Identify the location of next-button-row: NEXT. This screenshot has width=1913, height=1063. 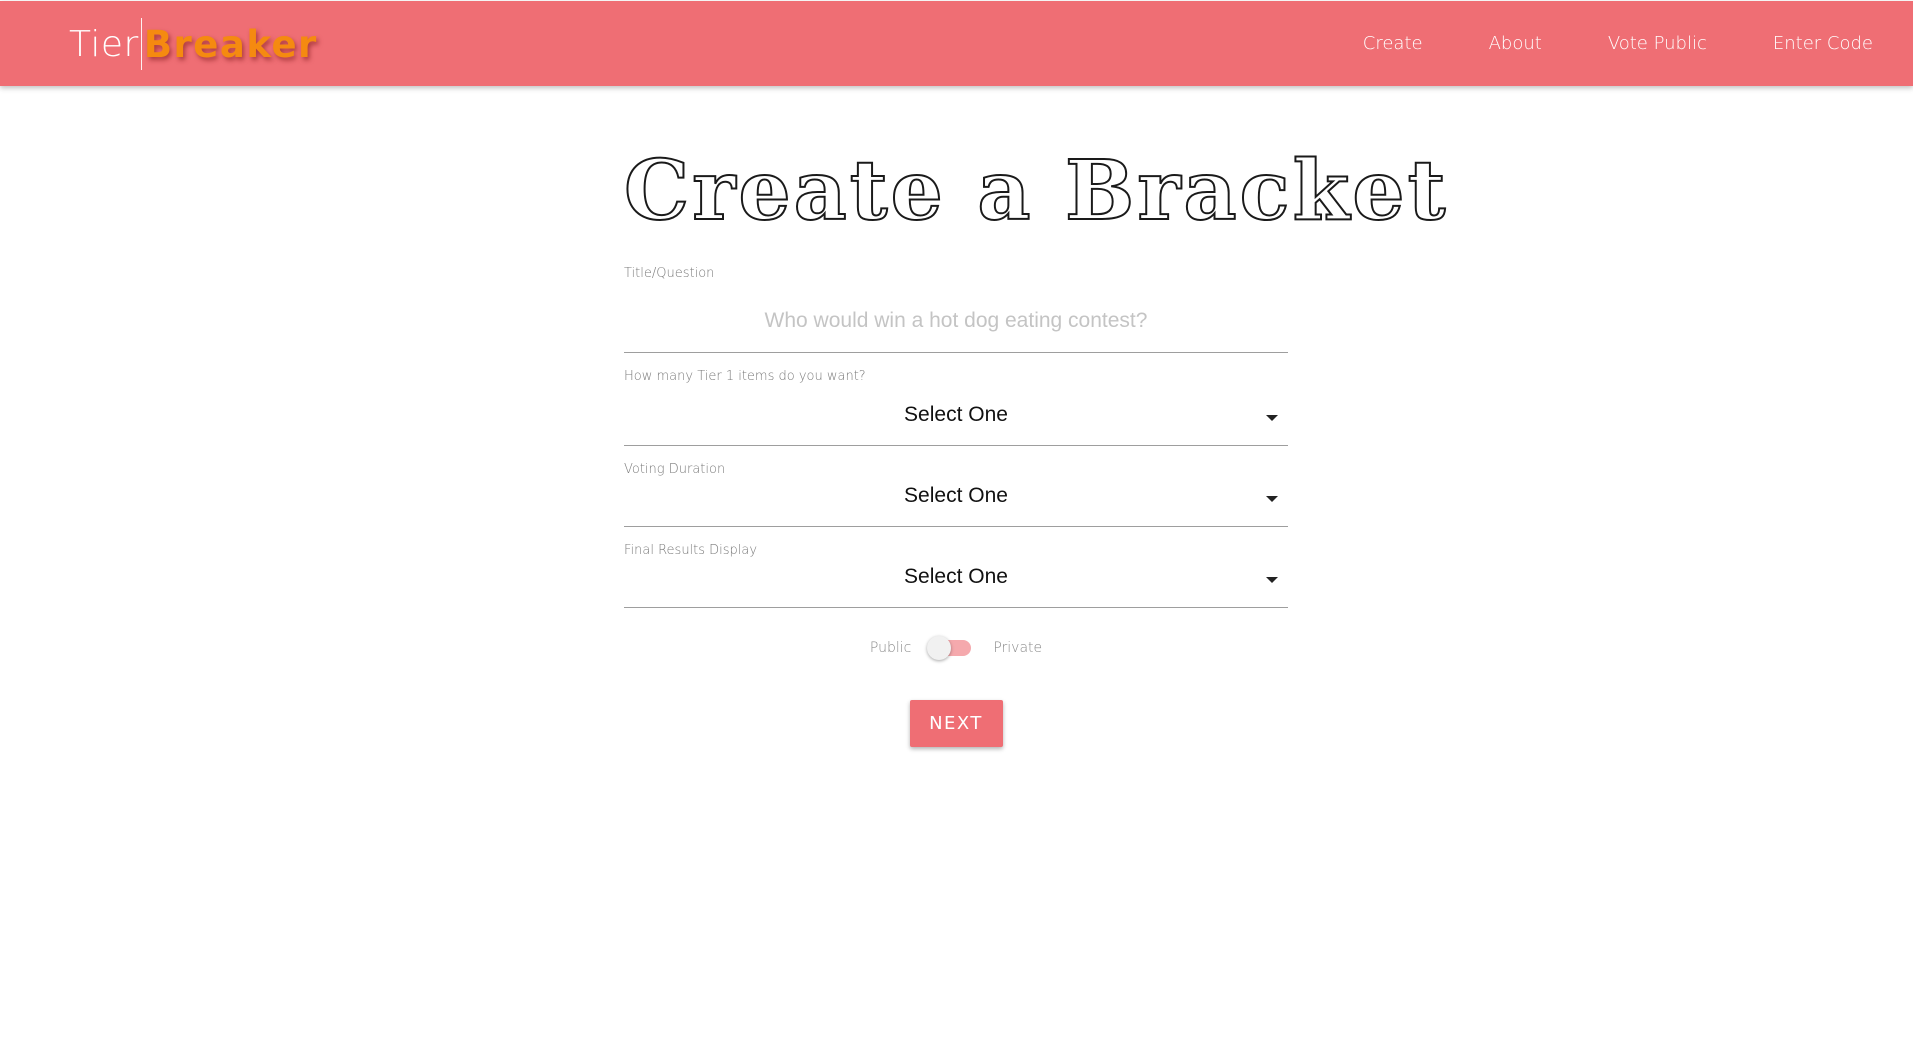
(956, 723).